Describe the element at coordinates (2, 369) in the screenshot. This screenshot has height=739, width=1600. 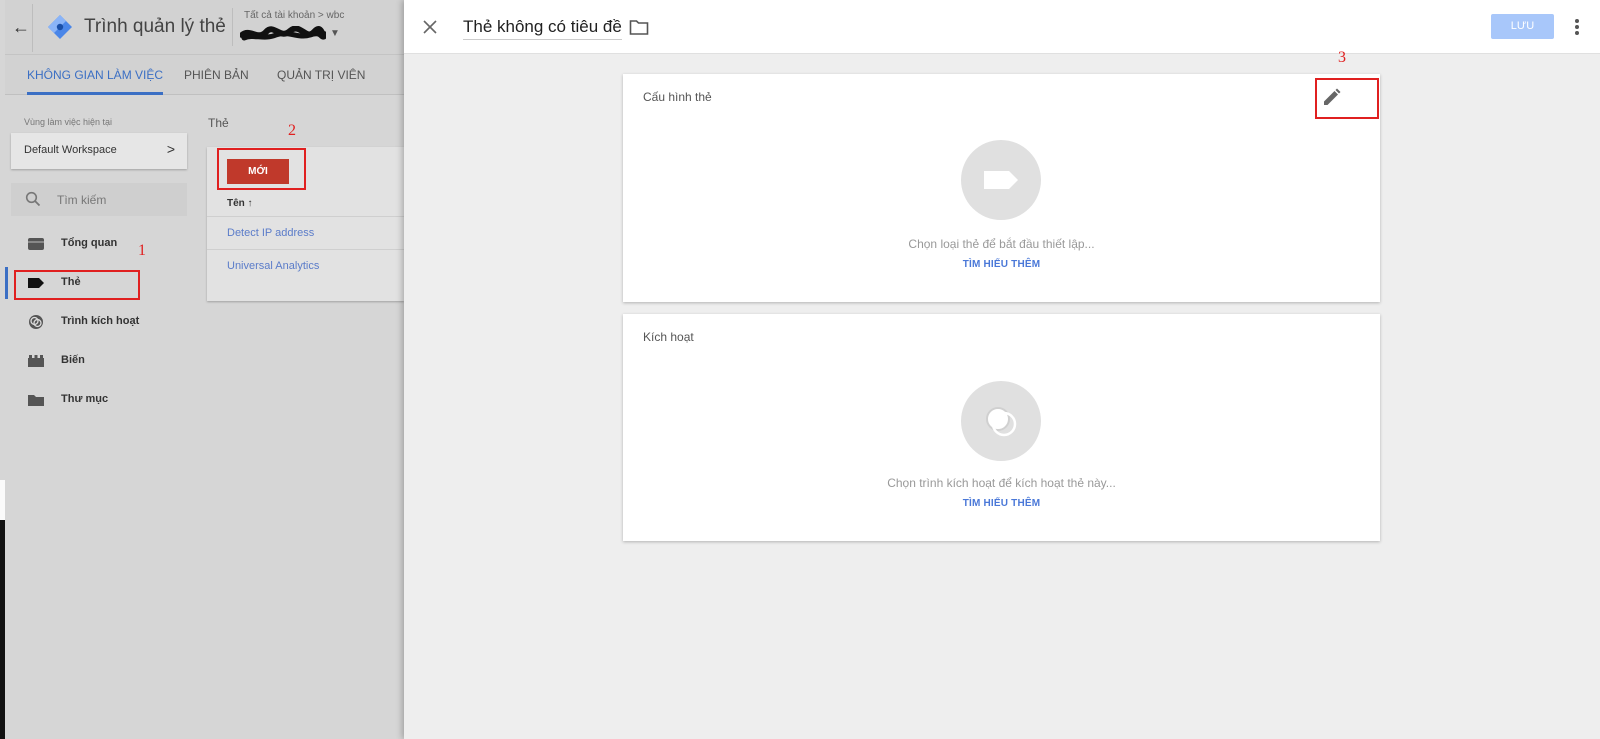
I see `left-edge-strip` at that location.